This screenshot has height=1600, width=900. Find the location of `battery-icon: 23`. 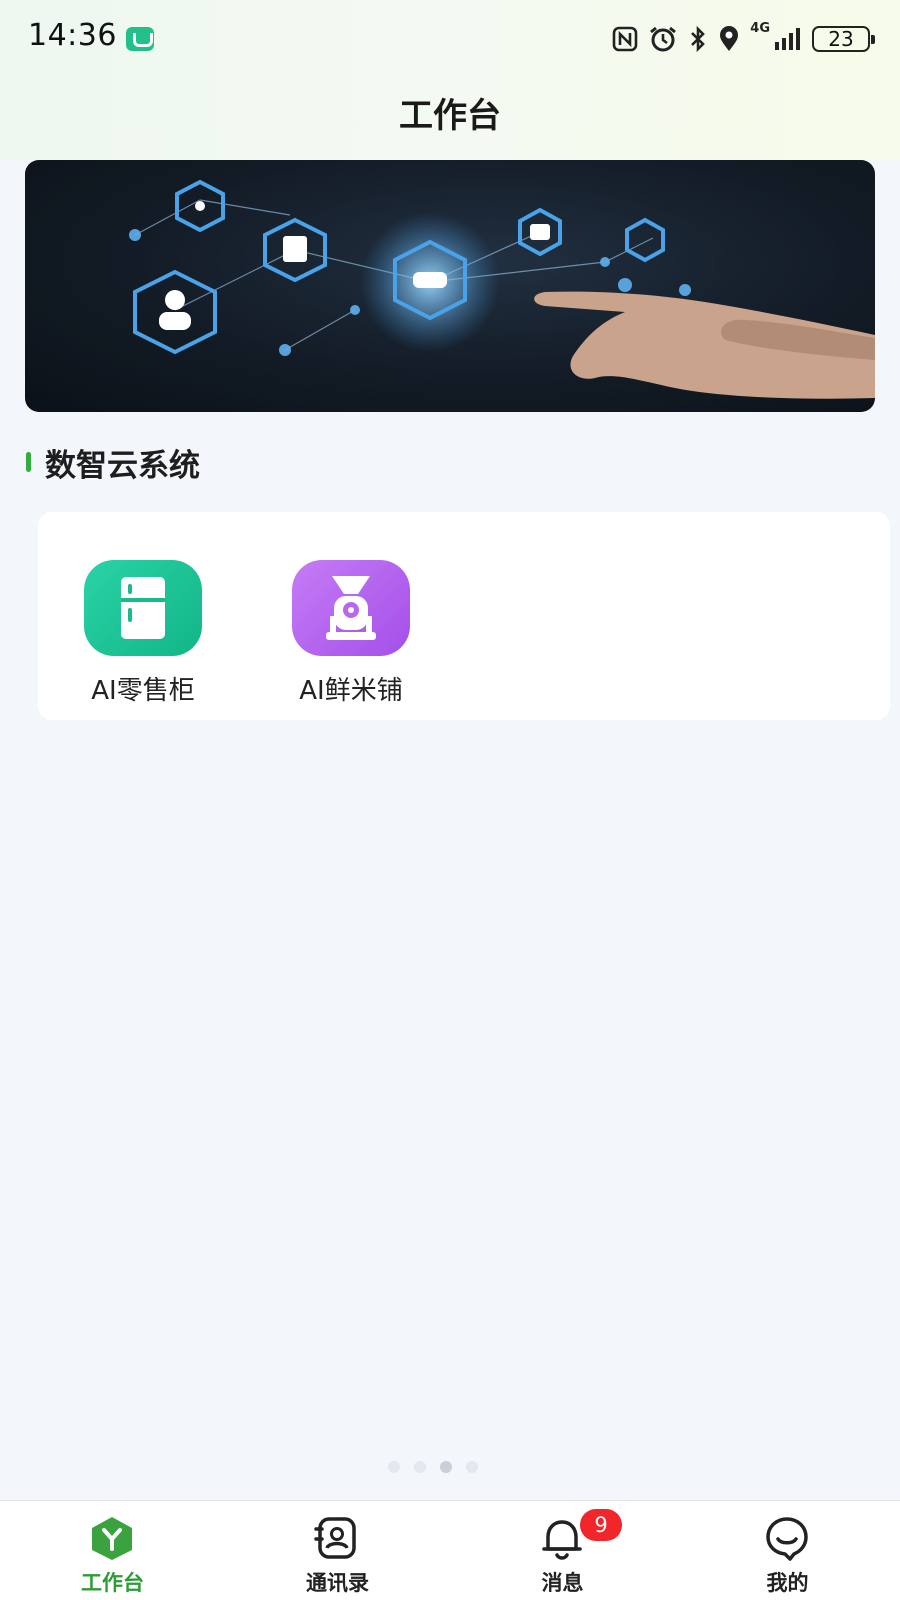

battery-icon: 23 is located at coordinates (843, 39).